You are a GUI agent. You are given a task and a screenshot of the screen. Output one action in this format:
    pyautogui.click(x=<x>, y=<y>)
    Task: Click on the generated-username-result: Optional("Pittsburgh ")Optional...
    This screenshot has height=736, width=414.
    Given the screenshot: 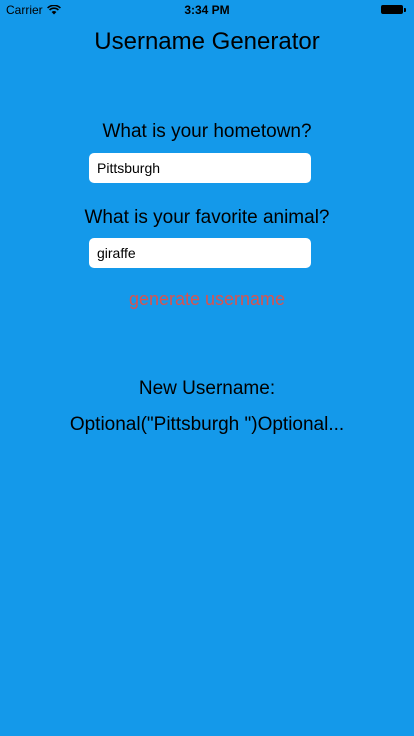 What is the action you would take?
    pyautogui.click(x=207, y=424)
    